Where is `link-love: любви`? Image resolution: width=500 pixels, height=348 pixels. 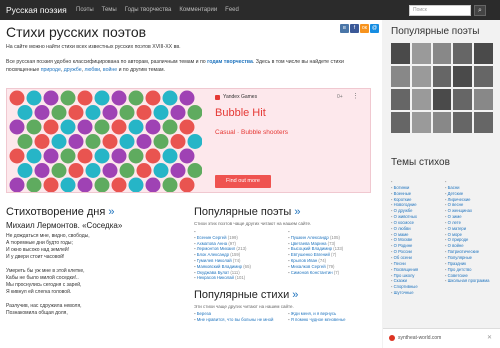 link-love: любви is located at coordinates (92, 70).